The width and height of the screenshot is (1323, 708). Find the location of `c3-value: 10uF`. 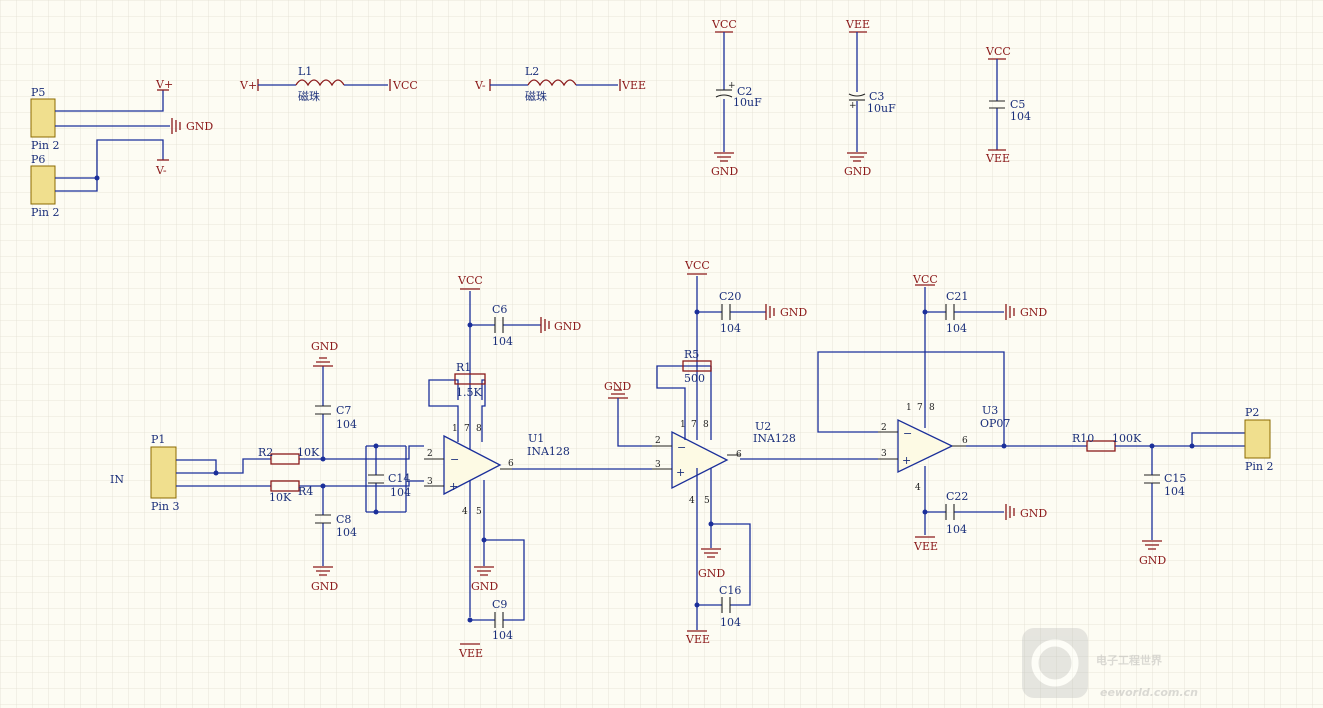

c3-value: 10uF is located at coordinates (881, 108).